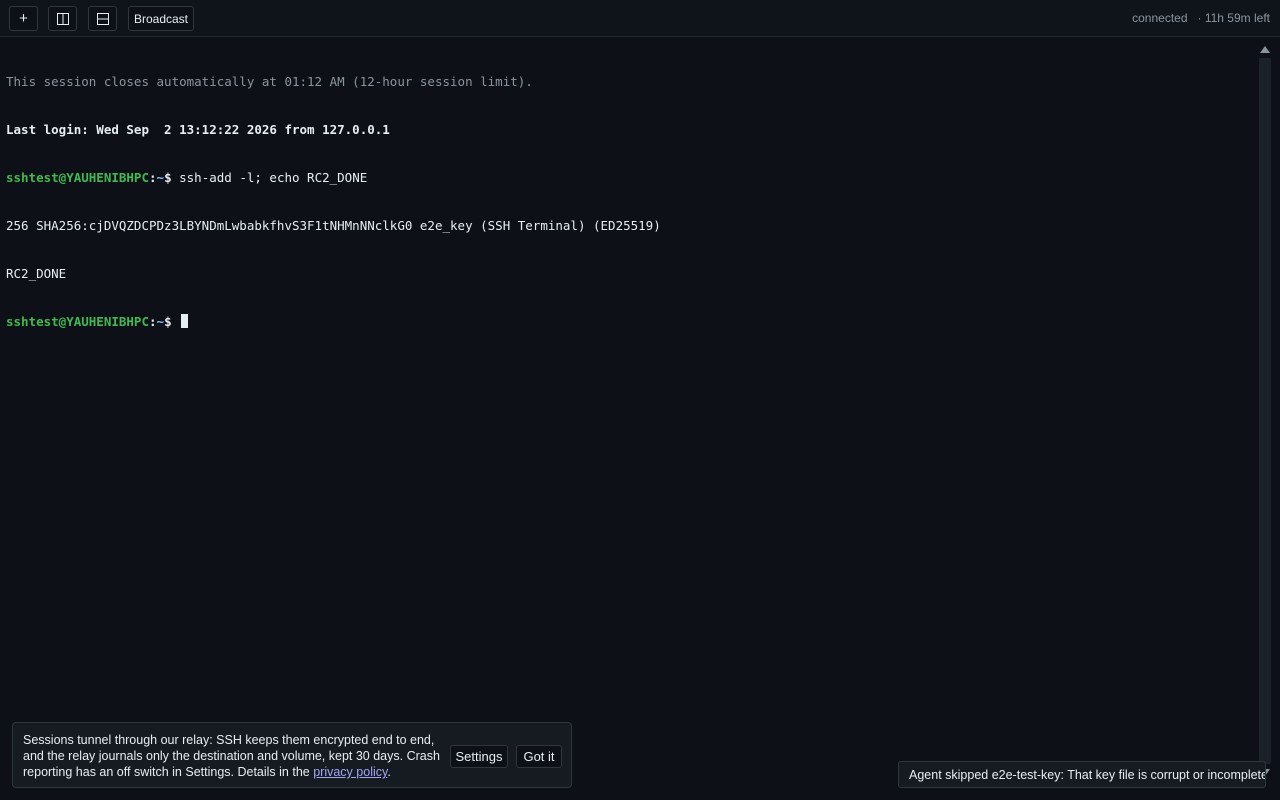 The image size is (1280, 800). I want to click on split-horizontal-button, so click(102, 18).